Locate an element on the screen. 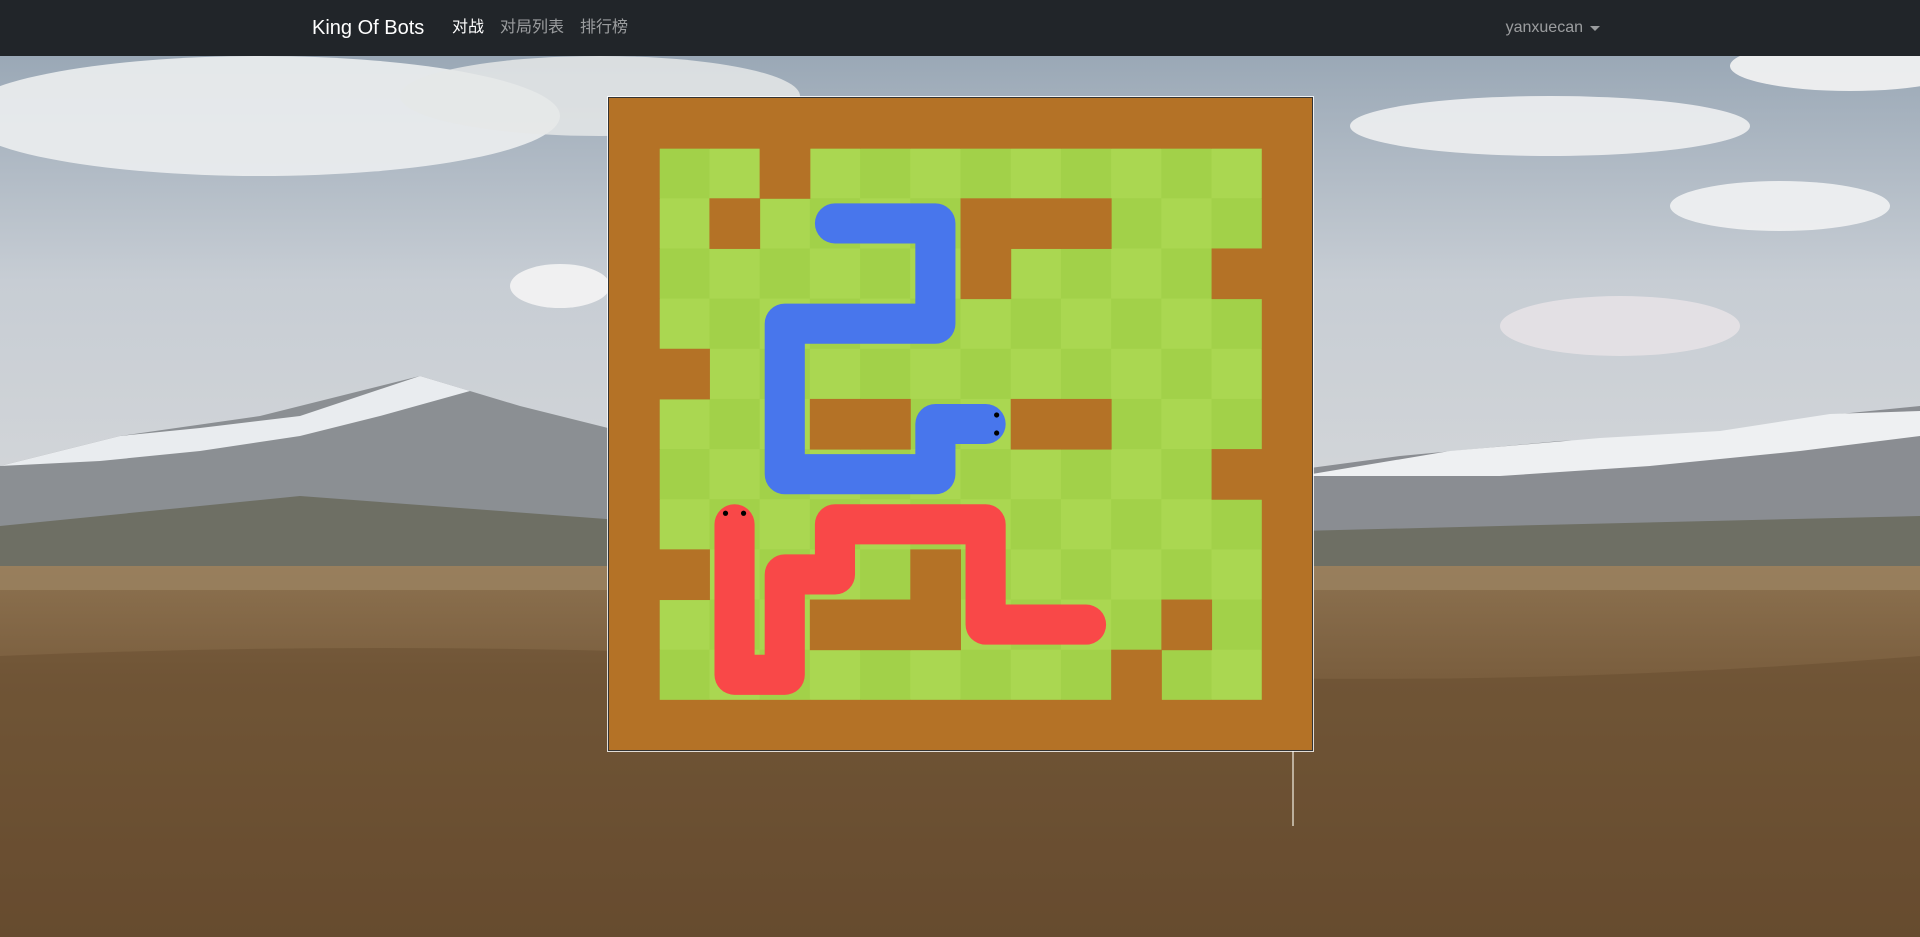 The height and width of the screenshot is (937, 1920). snake-blue-eye is located at coordinates (997, 433).